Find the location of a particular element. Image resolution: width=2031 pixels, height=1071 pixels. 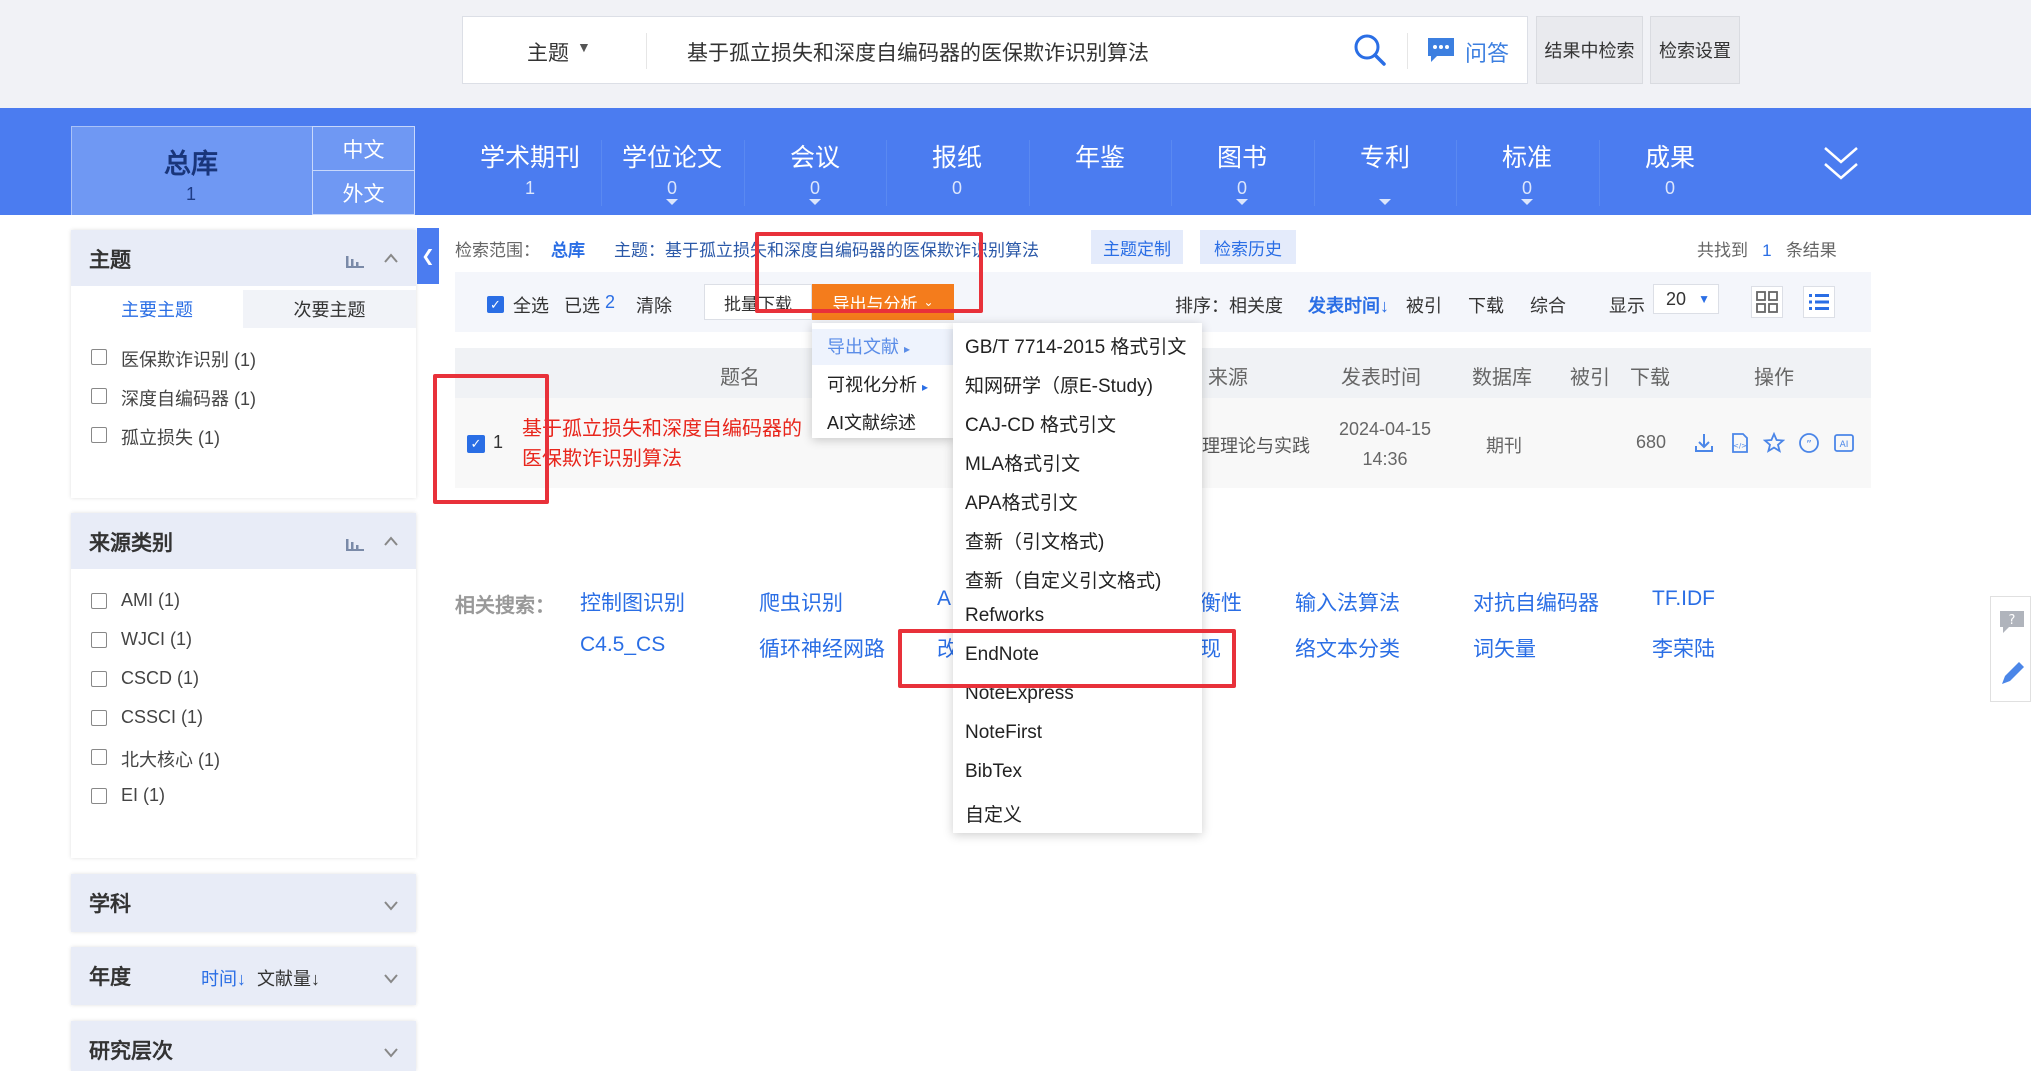

source-filter-header: 来源类别 is located at coordinates (243, 541).